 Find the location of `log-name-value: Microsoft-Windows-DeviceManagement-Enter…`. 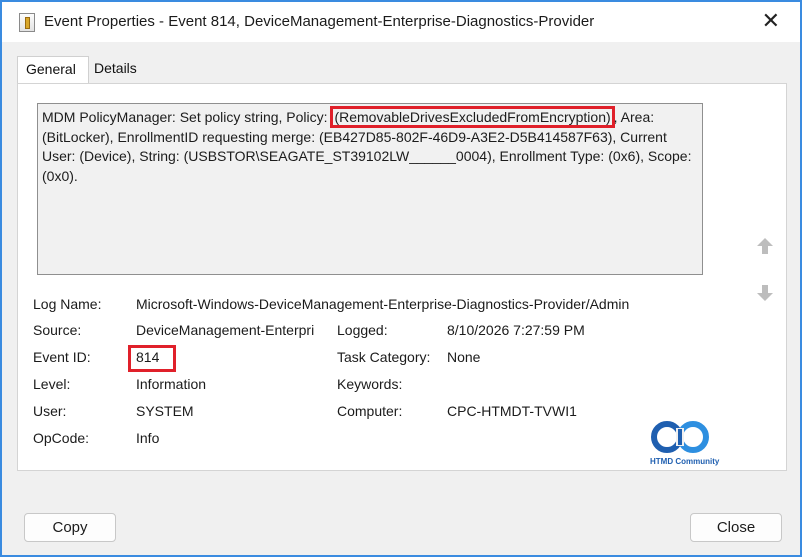

log-name-value: Microsoft-Windows-DeviceManagement-Enter… is located at coordinates (382, 304).